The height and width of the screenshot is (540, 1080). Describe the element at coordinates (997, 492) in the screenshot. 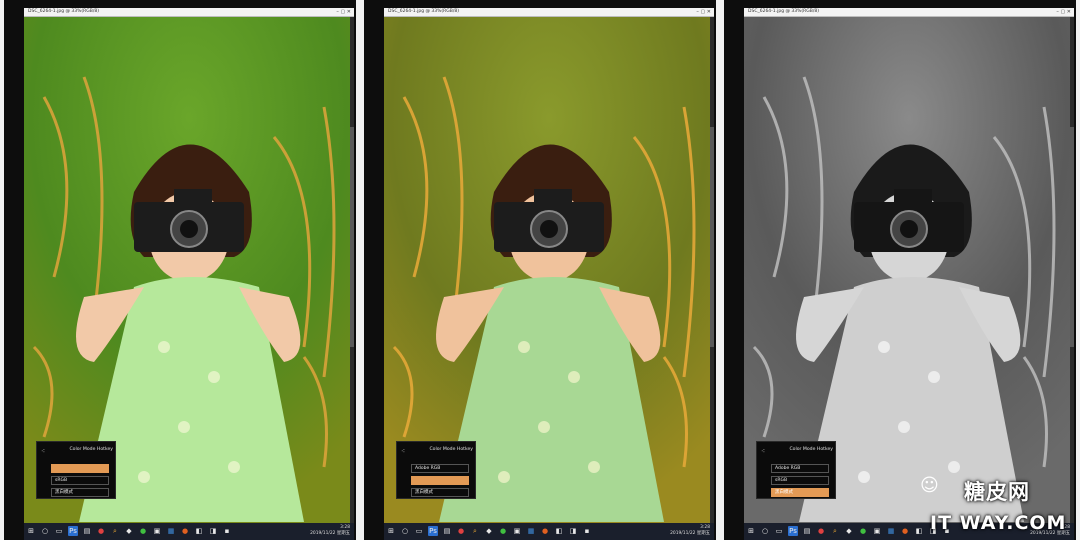

I see `watermark-cn: 糖皮网` at that location.